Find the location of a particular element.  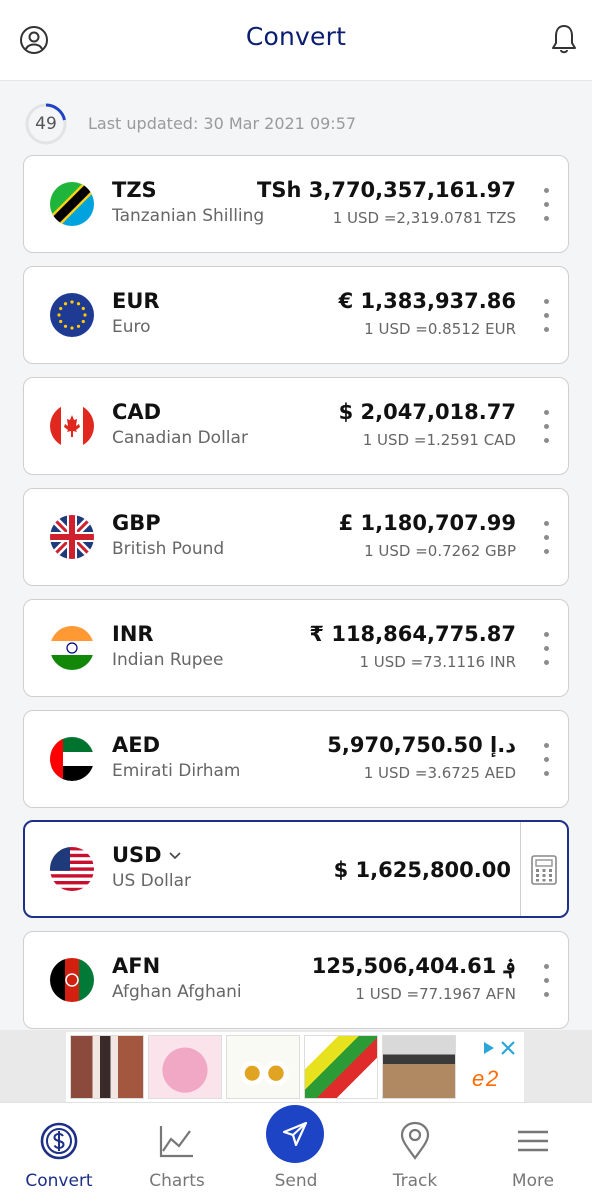

send-button is located at coordinates (295, 1134).